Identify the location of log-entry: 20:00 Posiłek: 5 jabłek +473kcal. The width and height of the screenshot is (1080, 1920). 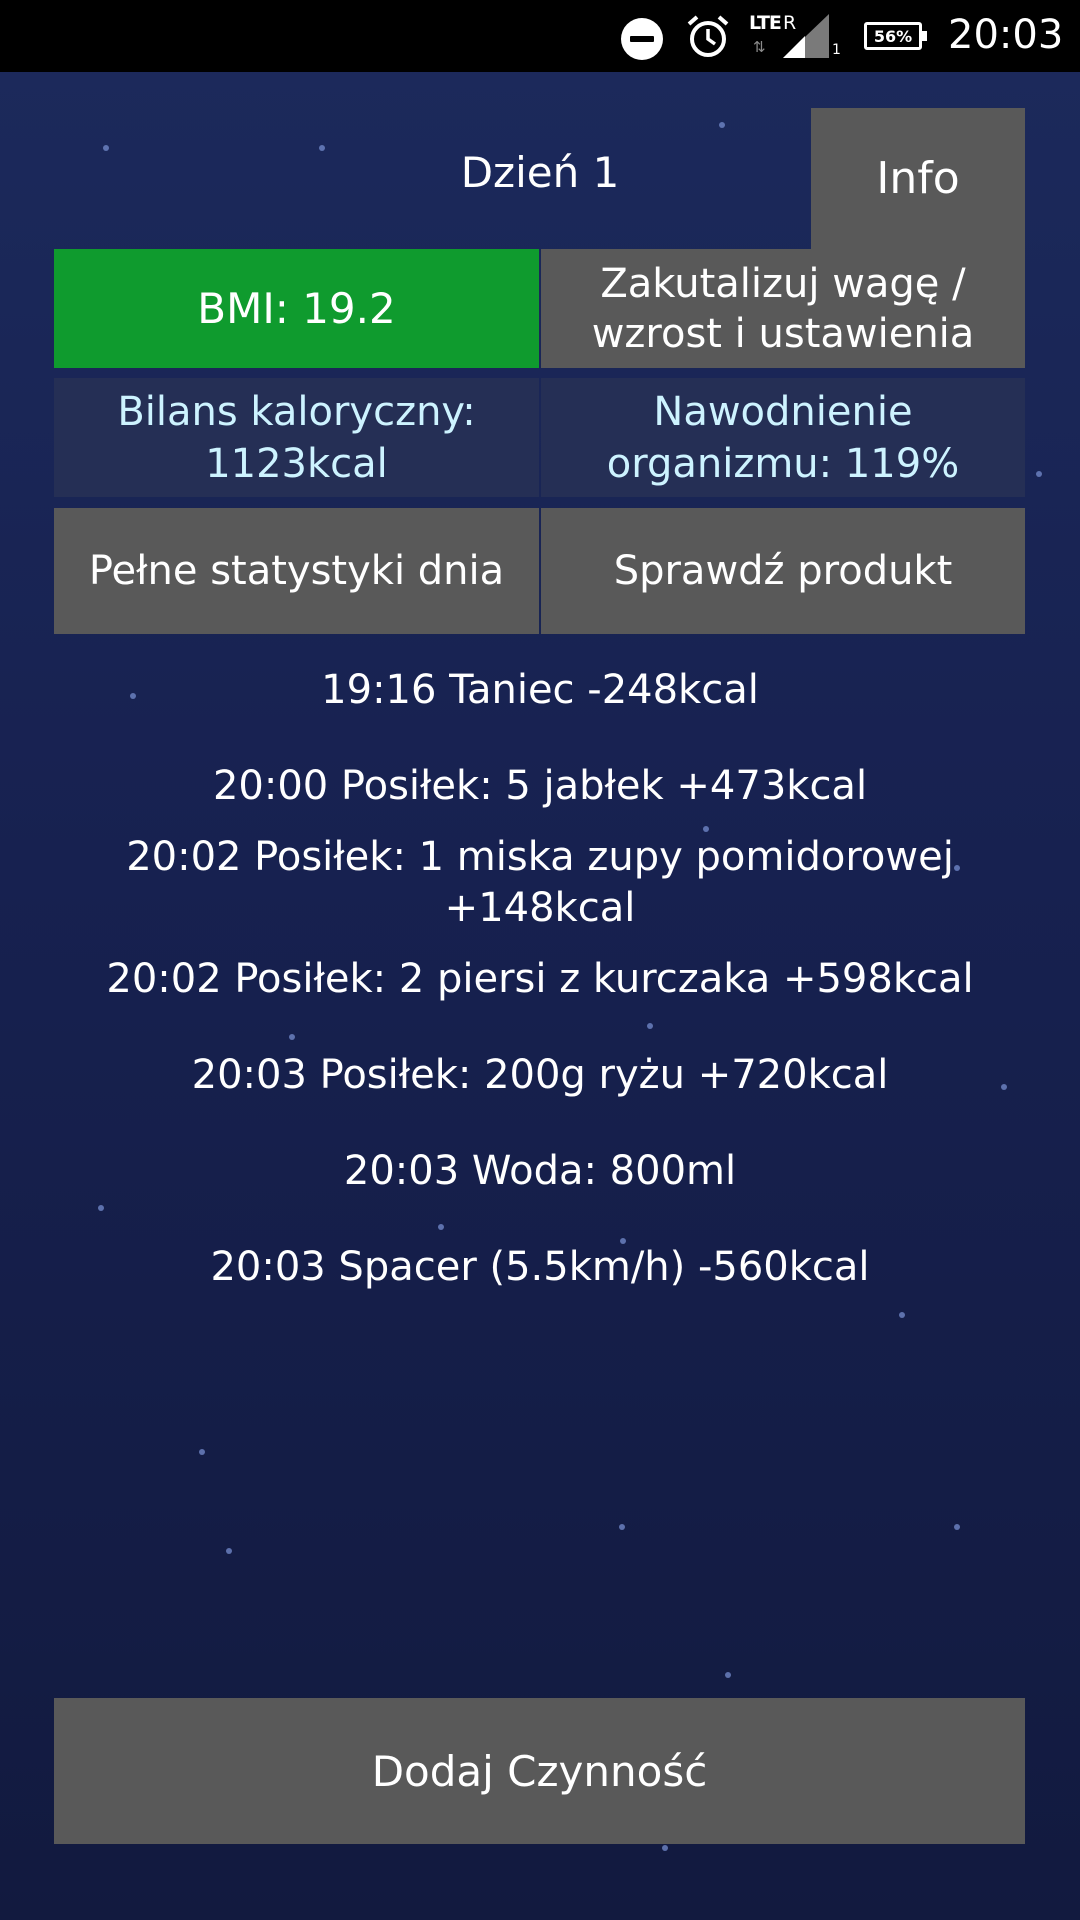
(540, 786).